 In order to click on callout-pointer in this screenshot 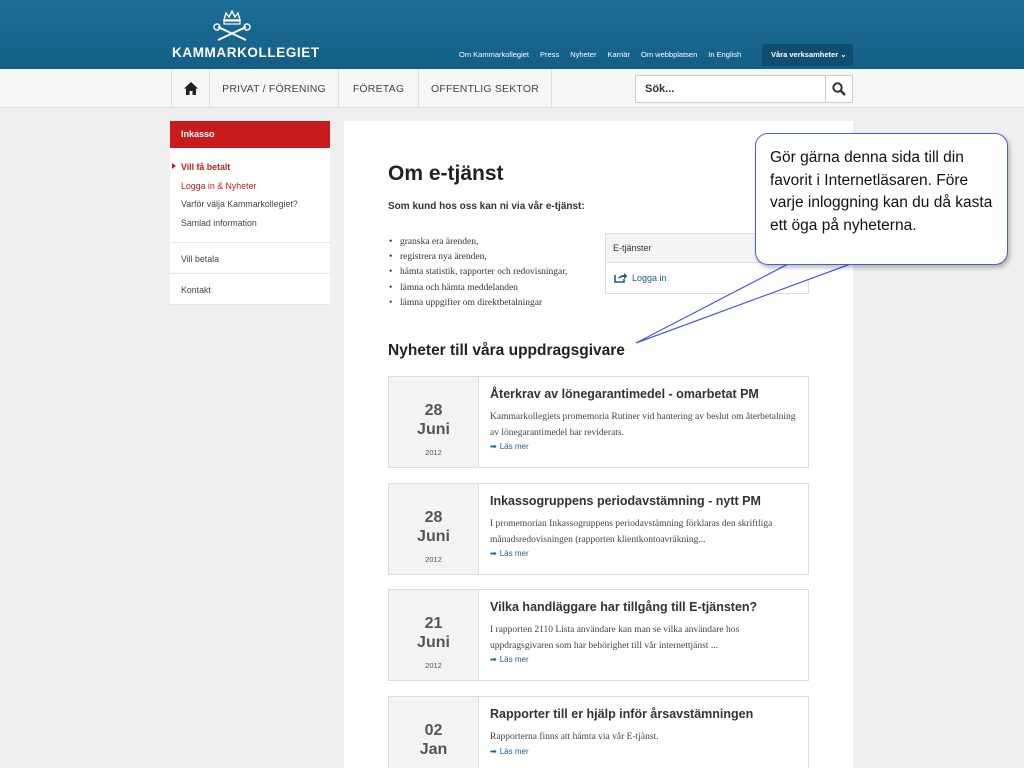, I will do `click(746, 302)`.